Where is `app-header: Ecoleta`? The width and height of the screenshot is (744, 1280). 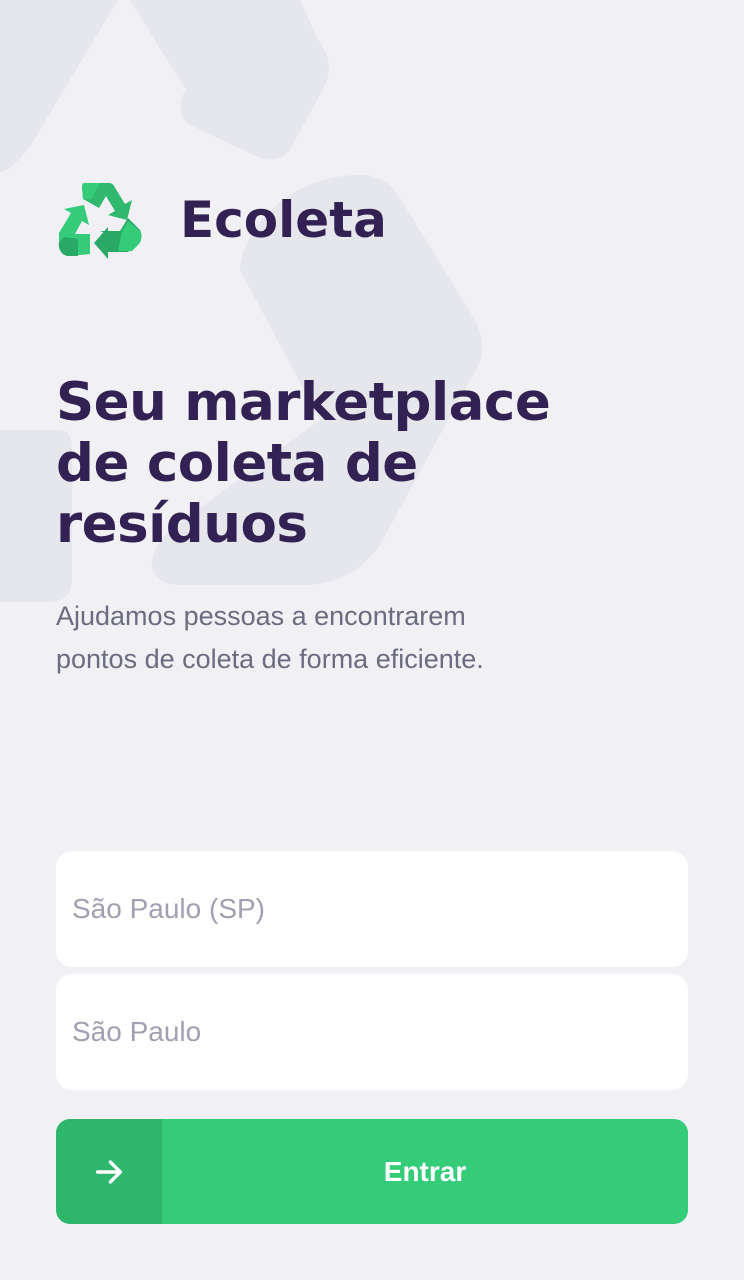 app-header: Ecoleta is located at coordinates (221, 220).